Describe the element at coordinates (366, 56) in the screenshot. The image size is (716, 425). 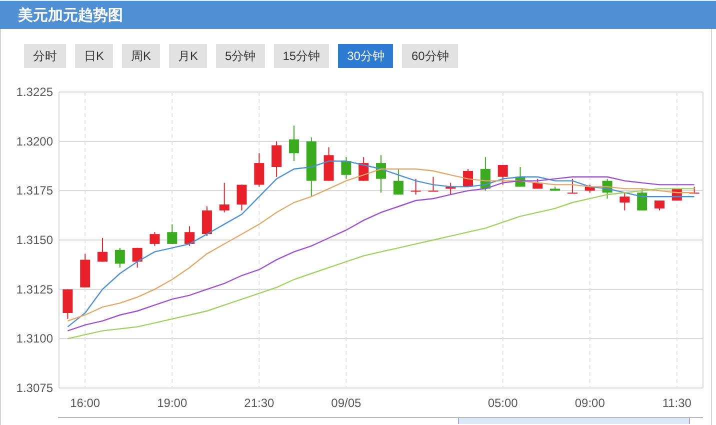
I see `period-tab: 30分钟` at that location.